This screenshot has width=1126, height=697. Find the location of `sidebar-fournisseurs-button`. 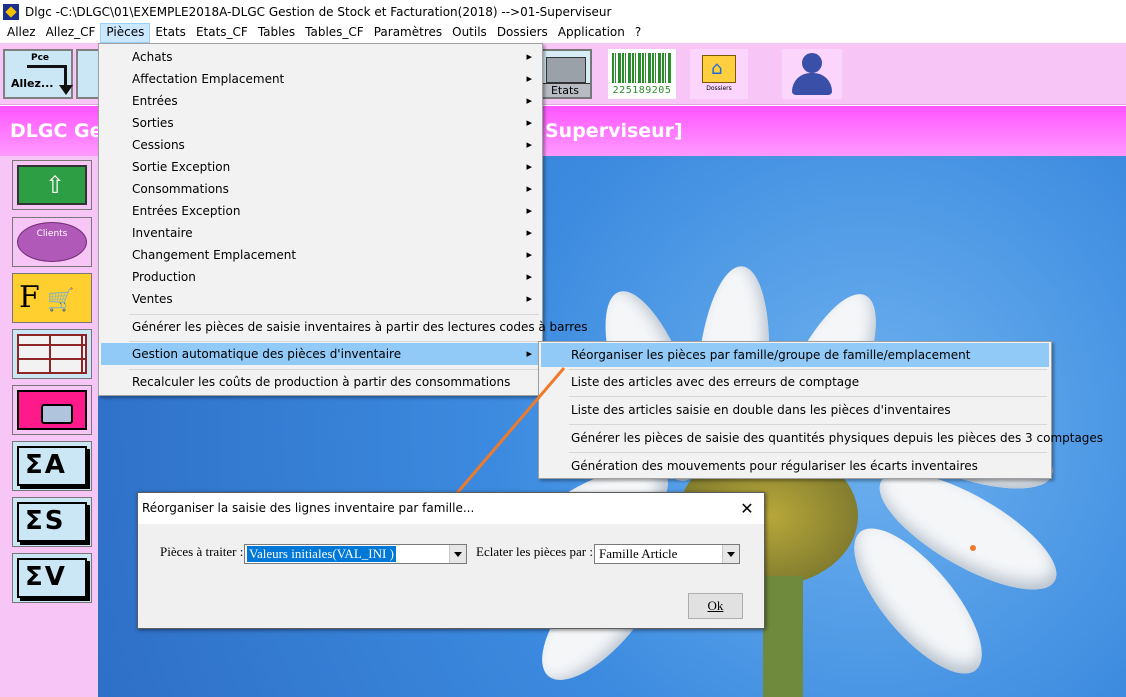

sidebar-fournisseurs-button is located at coordinates (52, 298).